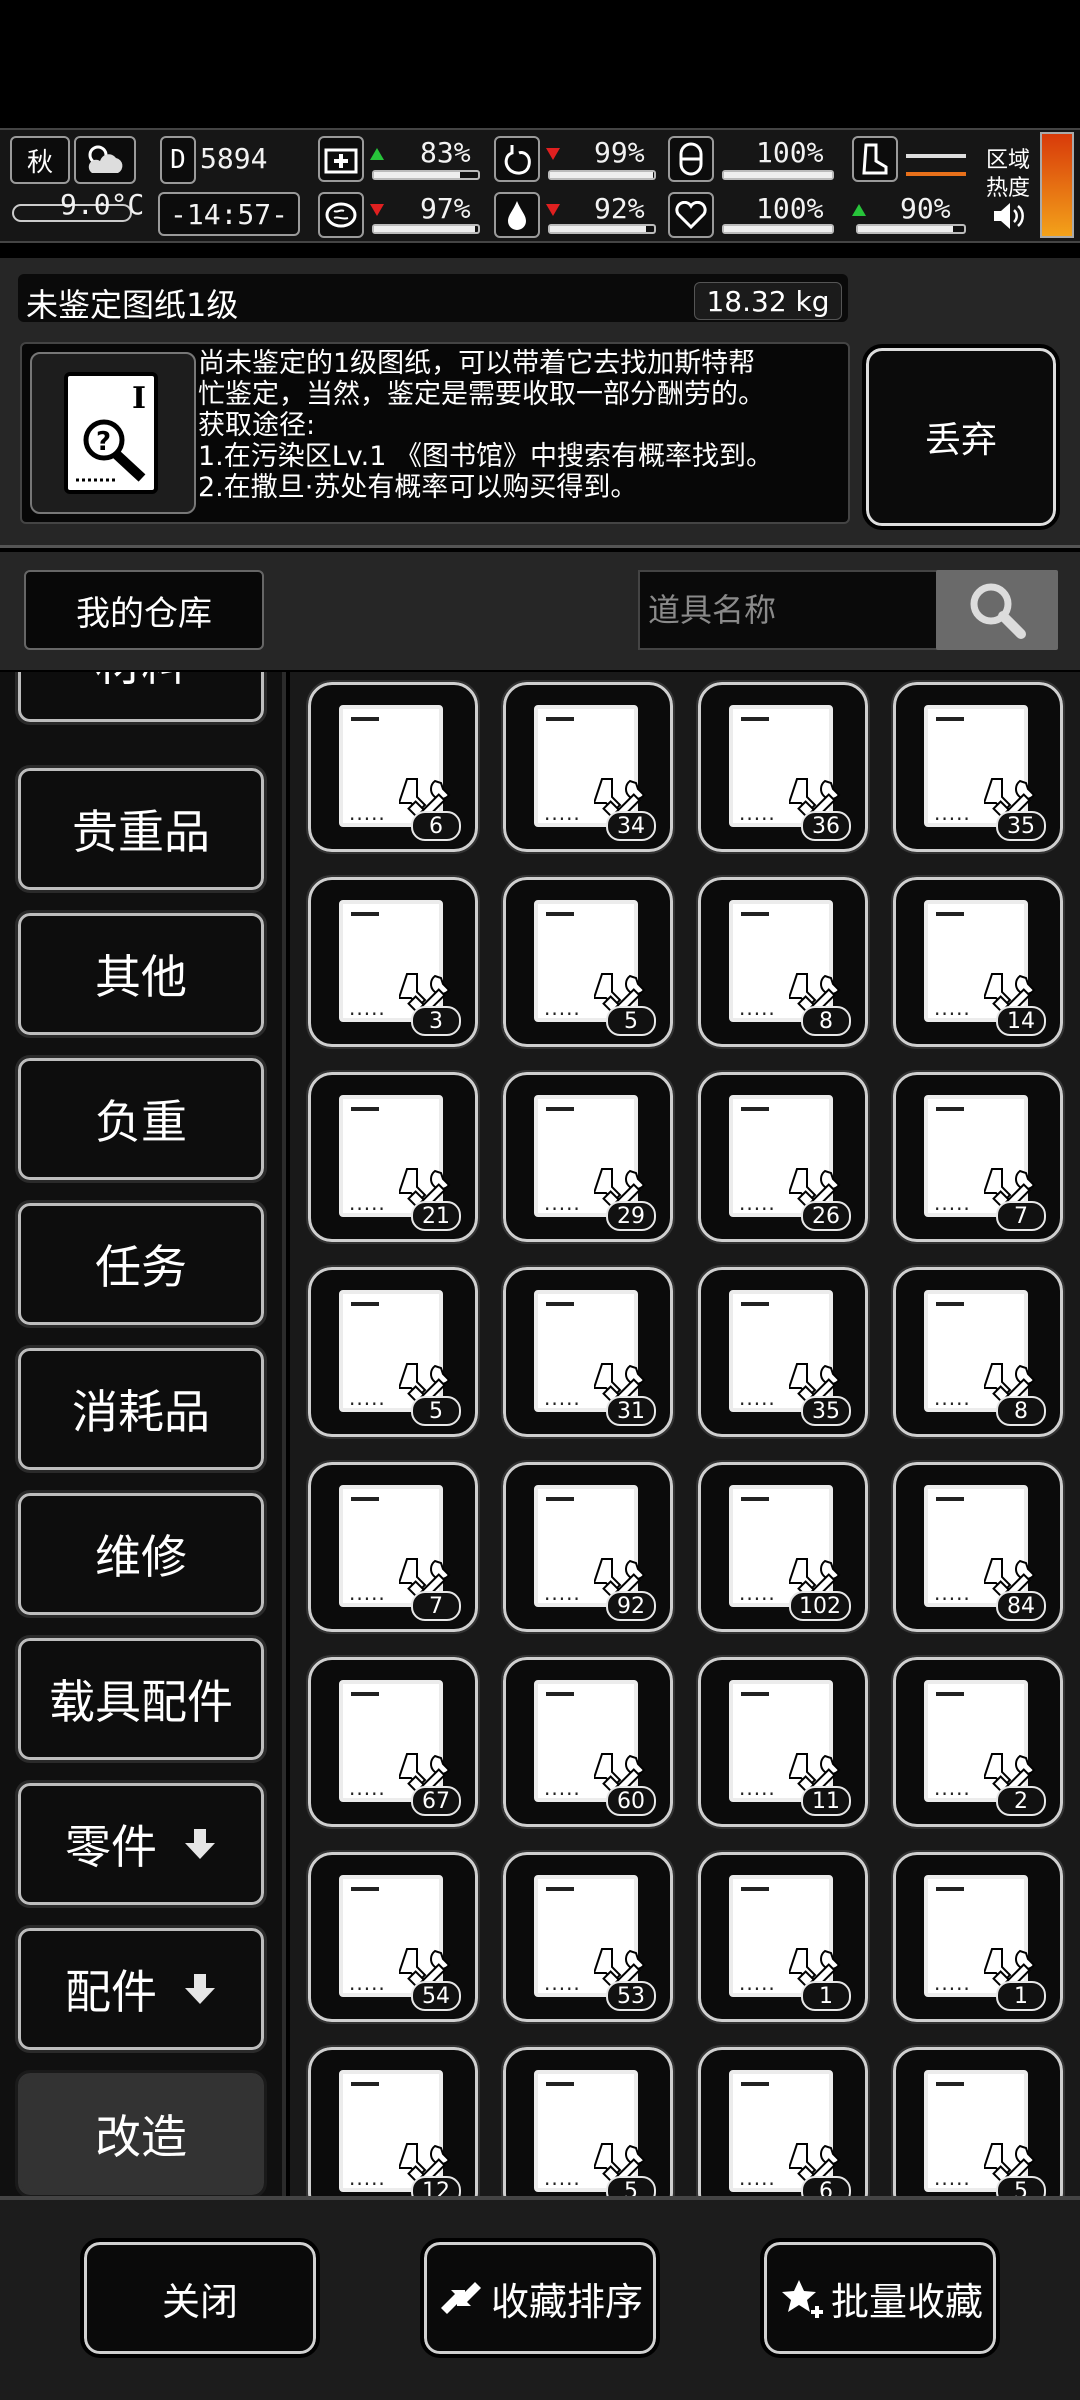 This screenshot has width=1080, height=2400. Describe the element at coordinates (588, 1742) in the screenshot. I see `blueprint-item-slot: 60` at that location.